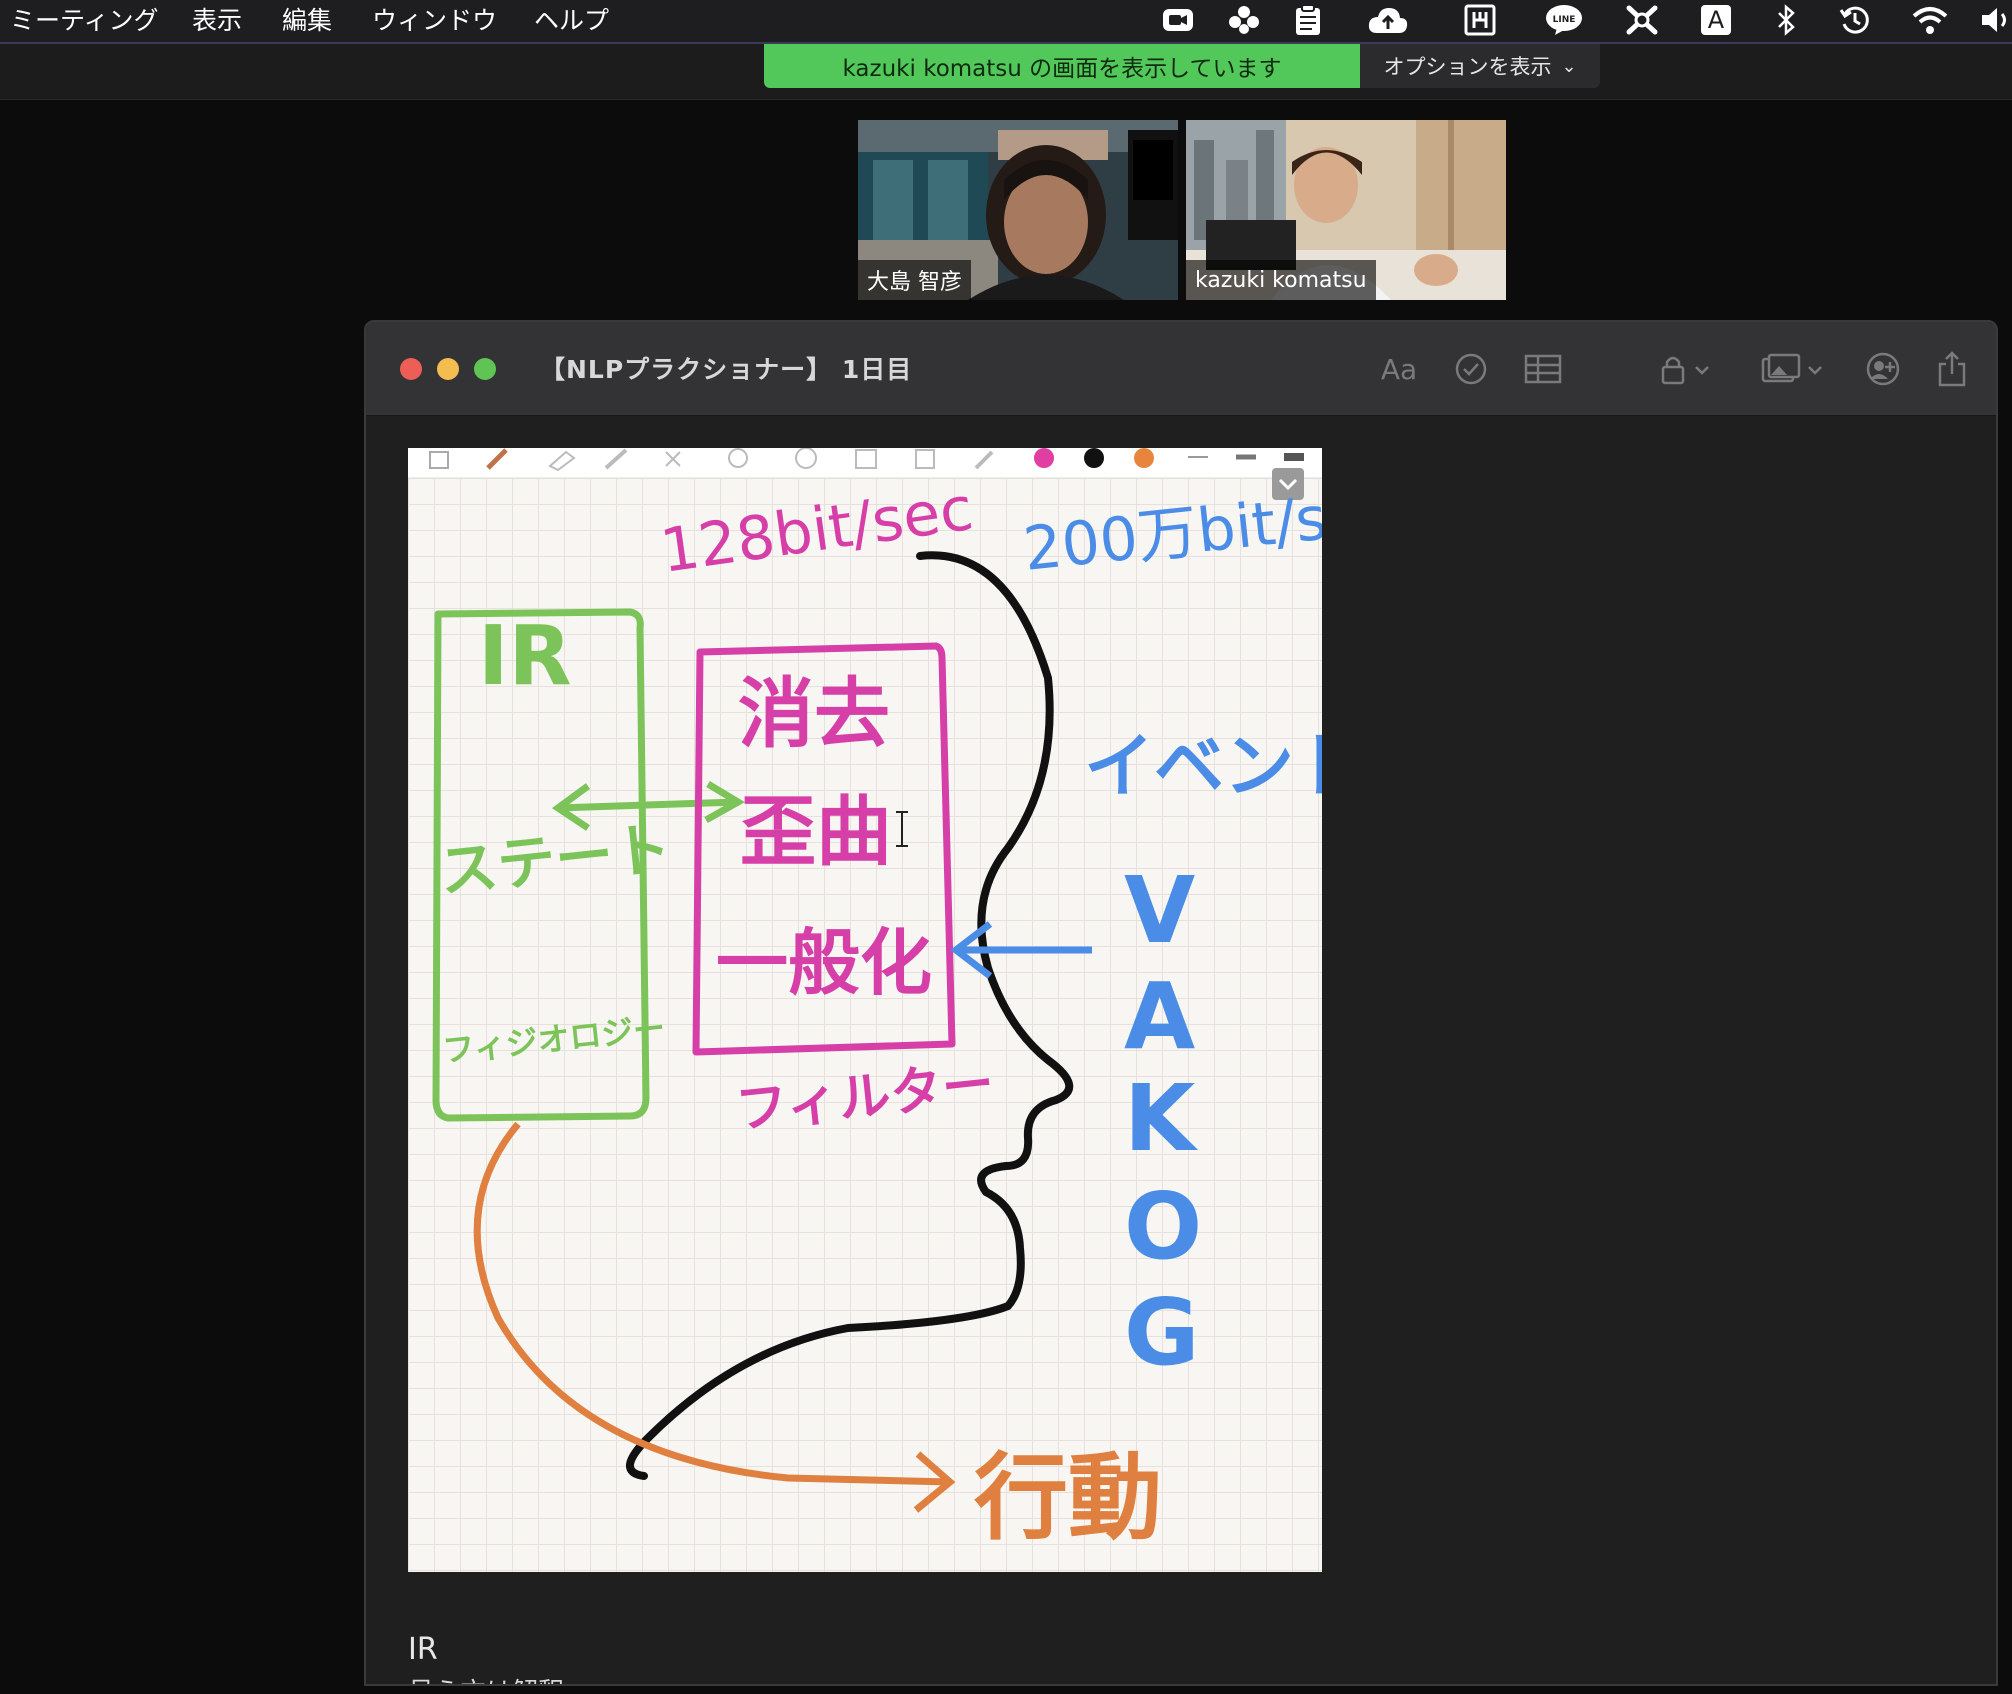 The width and height of the screenshot is (2012, 1694). What do you see at coordinates (1178, 20) in the screenshot?
I see `zoom-camera-icon` at bounding box center [1178, 20].